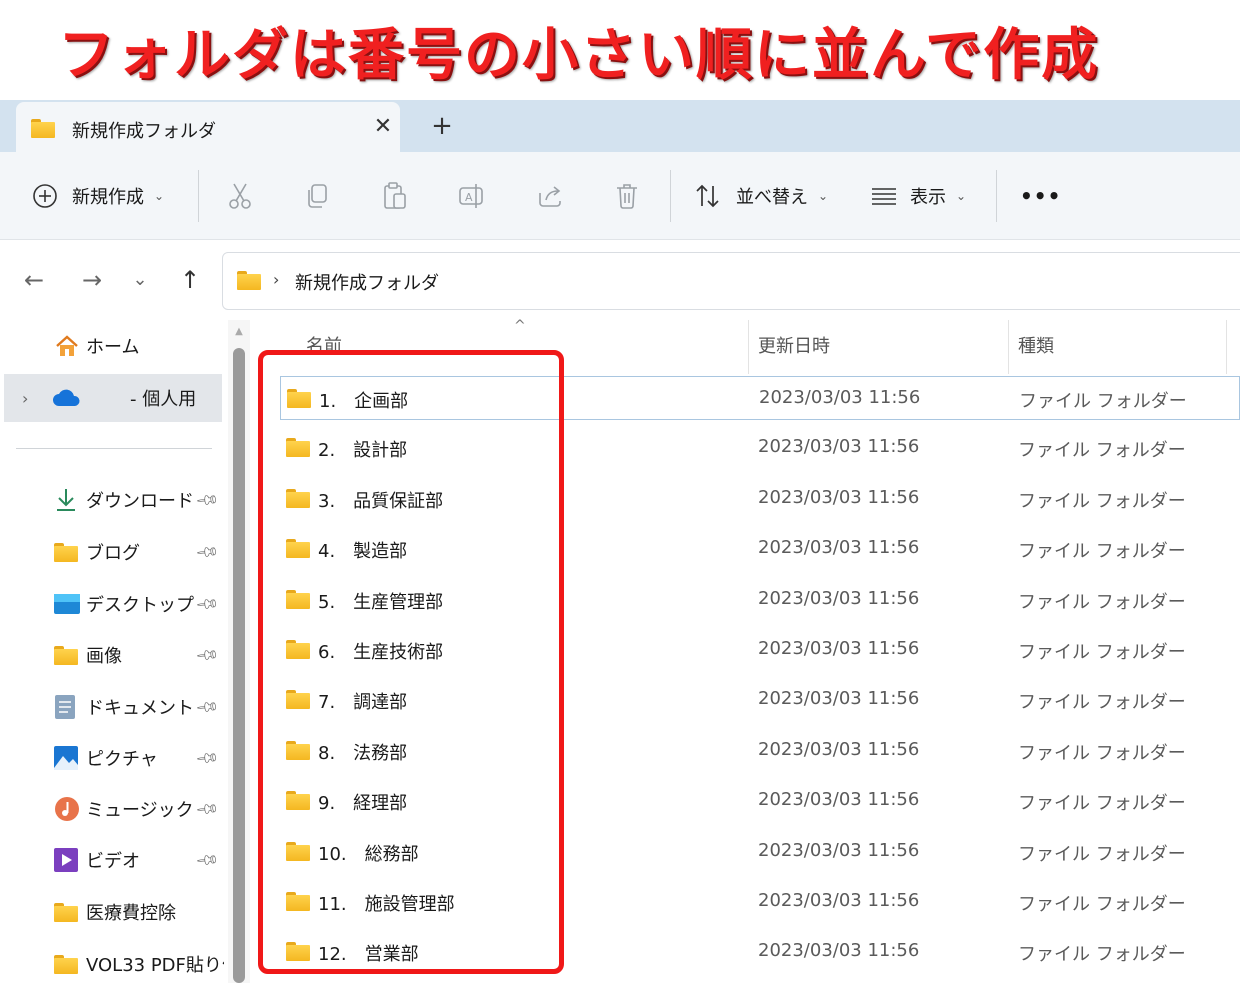 The image size is (1240, 983). I want to click on table-row: 6. 生産技術部 2023/03/03 11:56 ファイル フォルダー, so click(760, 650).